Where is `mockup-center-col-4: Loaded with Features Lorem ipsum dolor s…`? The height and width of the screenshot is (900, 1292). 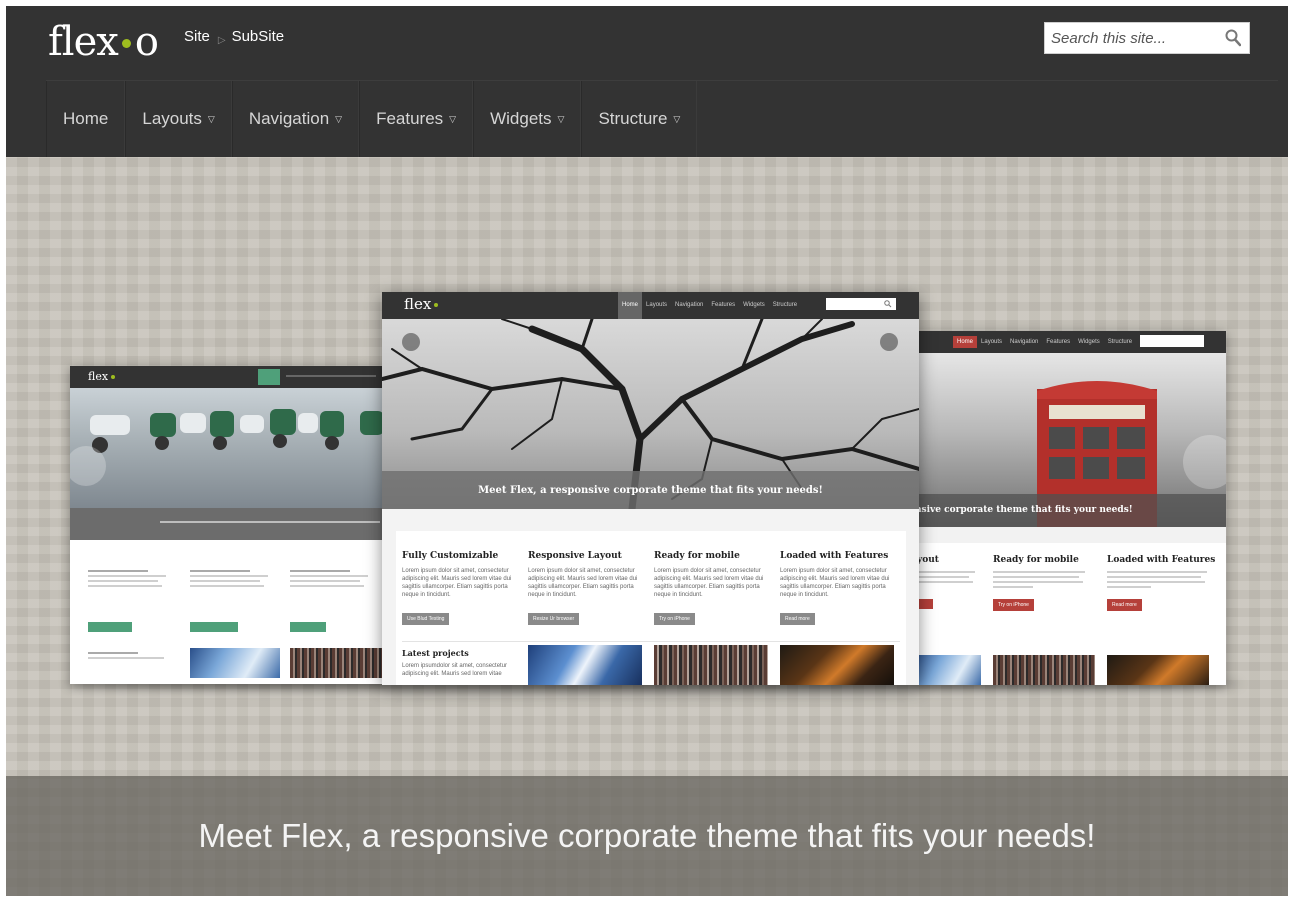 mockup-center-col-4: Loaded with Features Lorem ipsum dolor s… is located at coordinates (840, 588).